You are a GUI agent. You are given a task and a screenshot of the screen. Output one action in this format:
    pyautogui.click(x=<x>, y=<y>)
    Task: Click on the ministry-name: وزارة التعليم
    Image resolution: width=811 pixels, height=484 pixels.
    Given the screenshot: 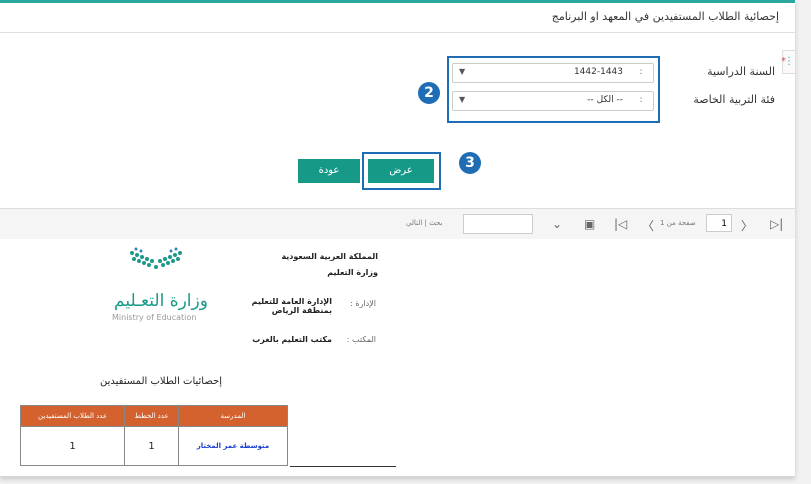 What is the action you would take?
    pyautogui.click(x=352, y=272)
    